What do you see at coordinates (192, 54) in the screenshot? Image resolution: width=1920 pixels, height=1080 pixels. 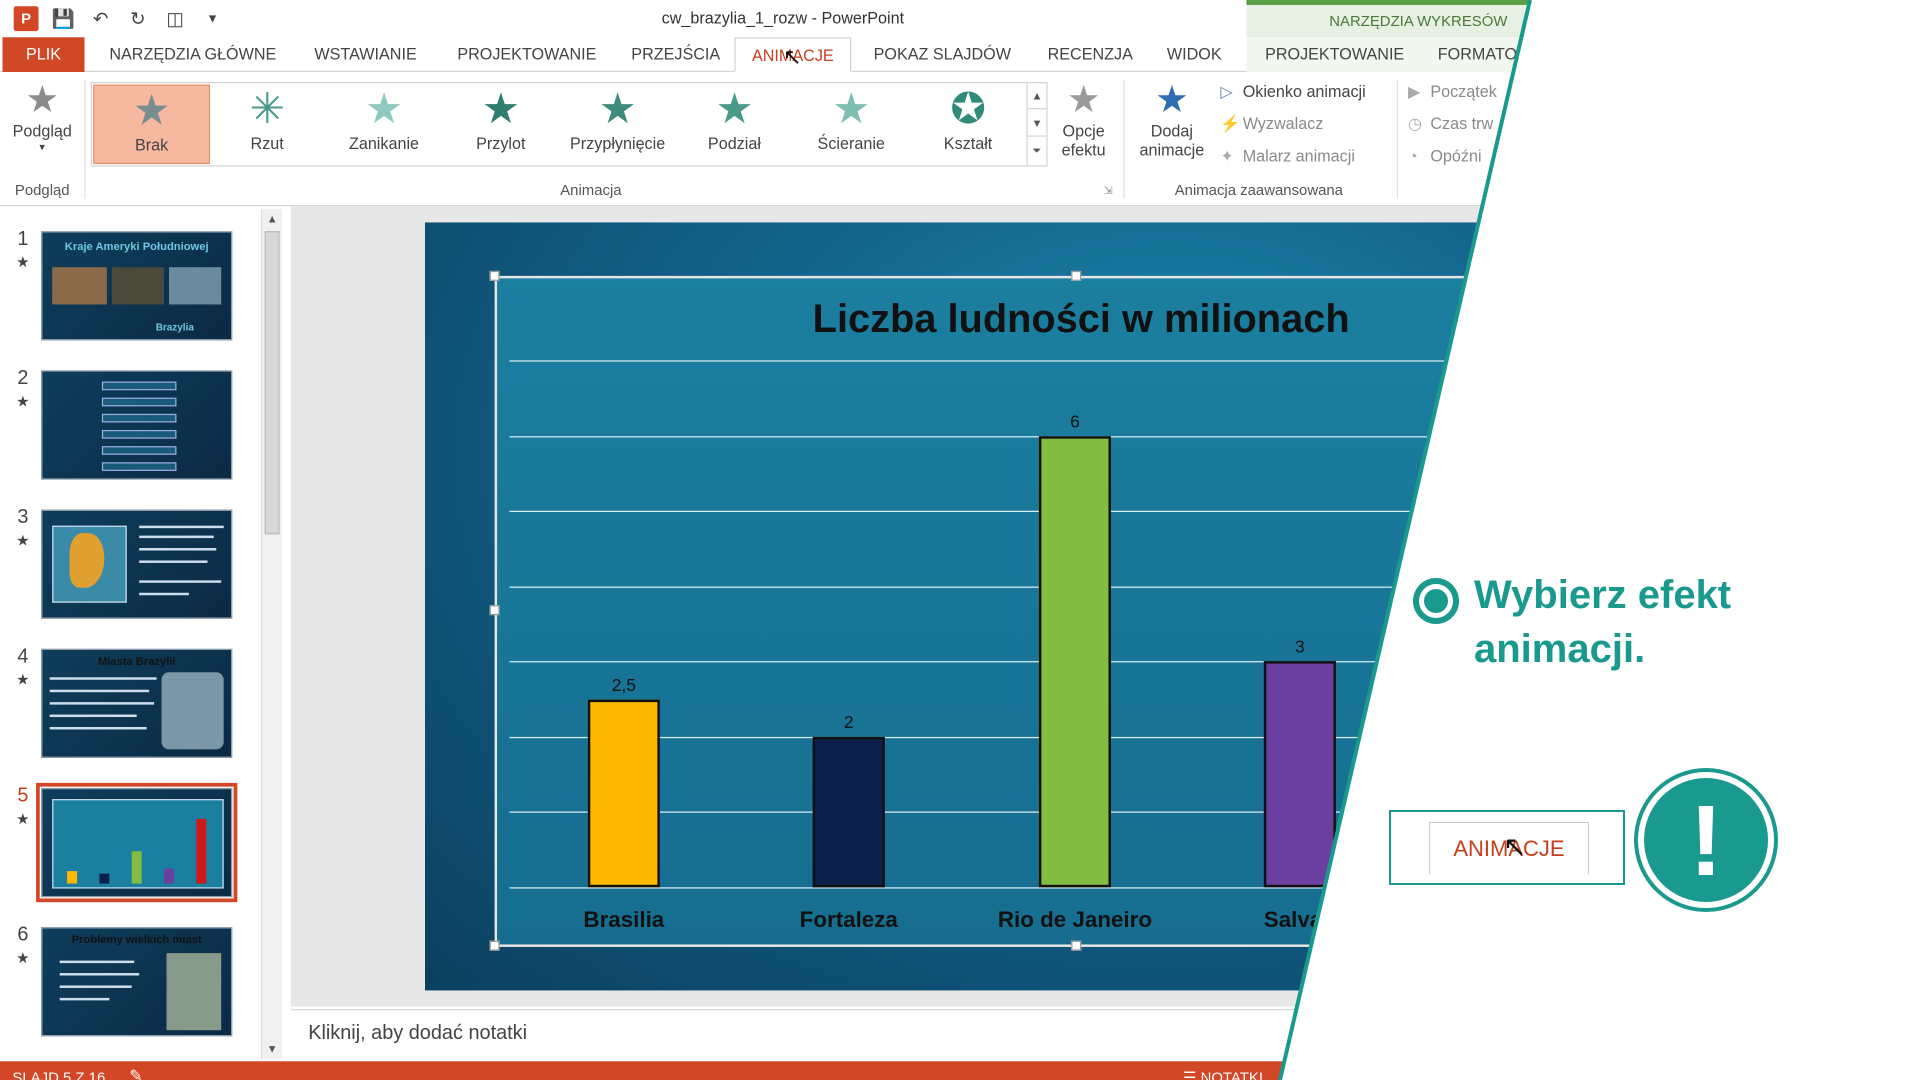 I see `tab-home: NARZĘDZIA GŁÓWNE` at bounding box center [192, 54].